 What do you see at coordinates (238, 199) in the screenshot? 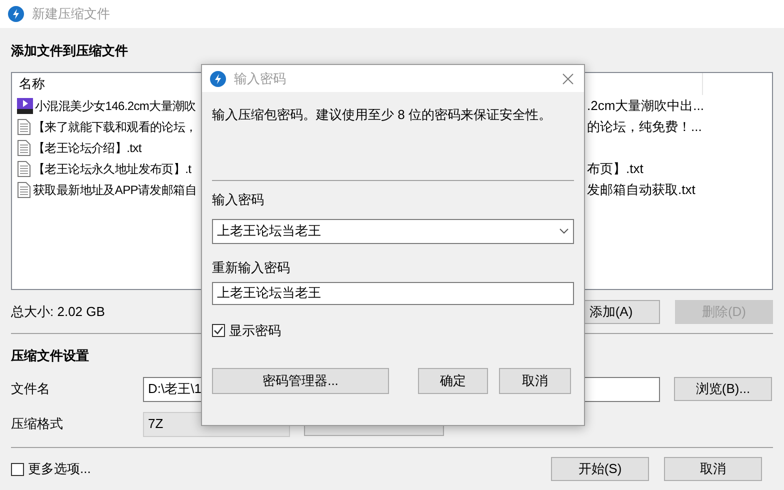
I see `field-label: 输入密码` at bounding box center [238, 199].